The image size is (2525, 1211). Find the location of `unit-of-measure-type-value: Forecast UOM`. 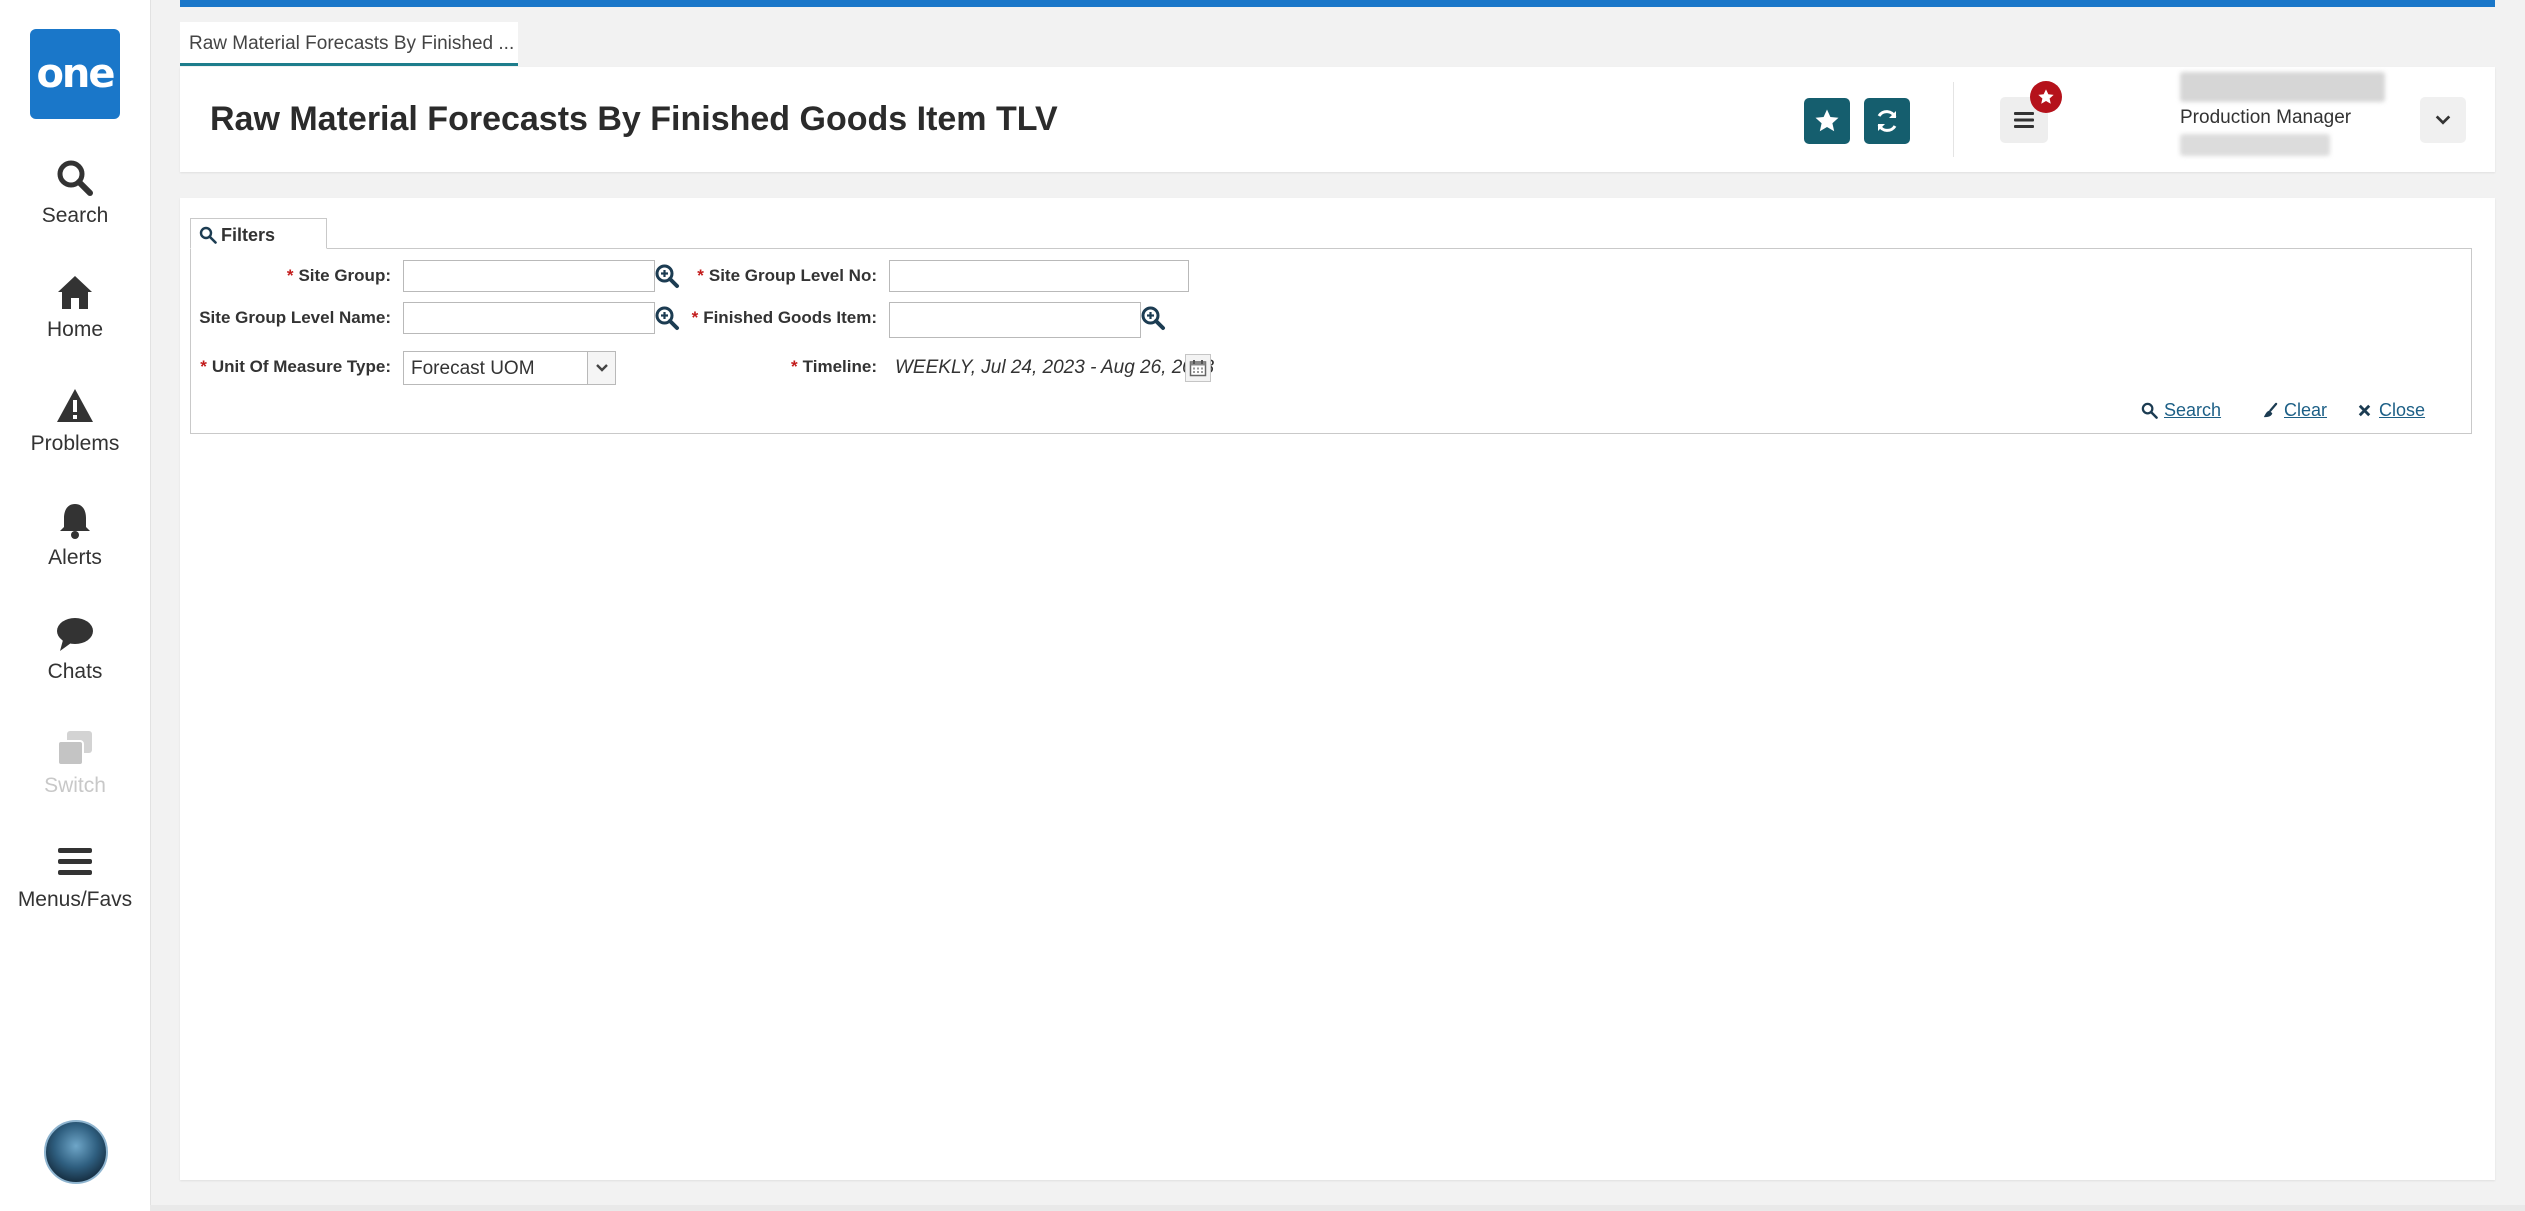

unit-of-measure-type-value: Forecast UOM is located at coordinates (473, 368).